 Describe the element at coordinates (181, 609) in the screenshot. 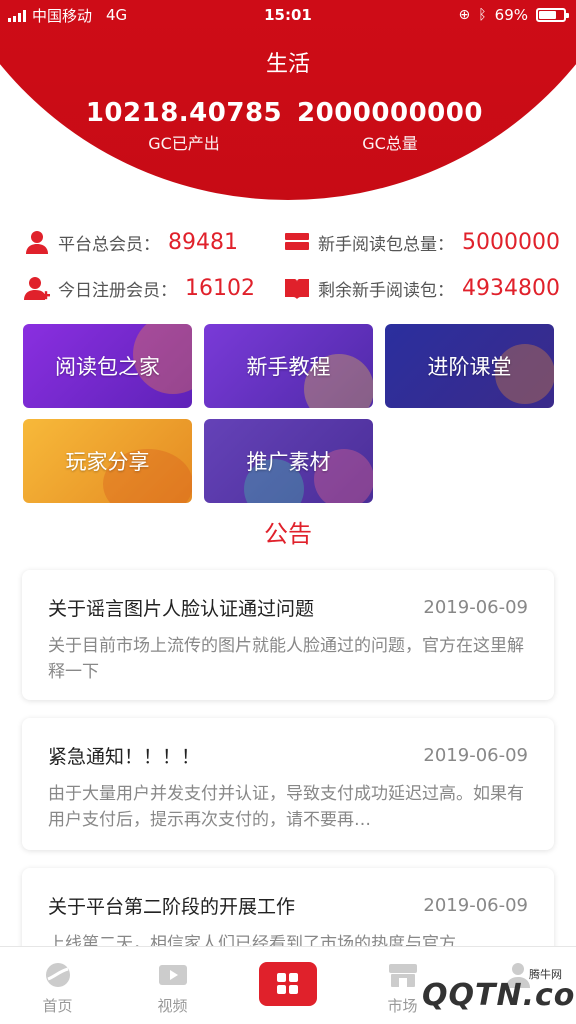

I see `announcement-headline: 关于谣言图片人脸认证通过问题` at that location.